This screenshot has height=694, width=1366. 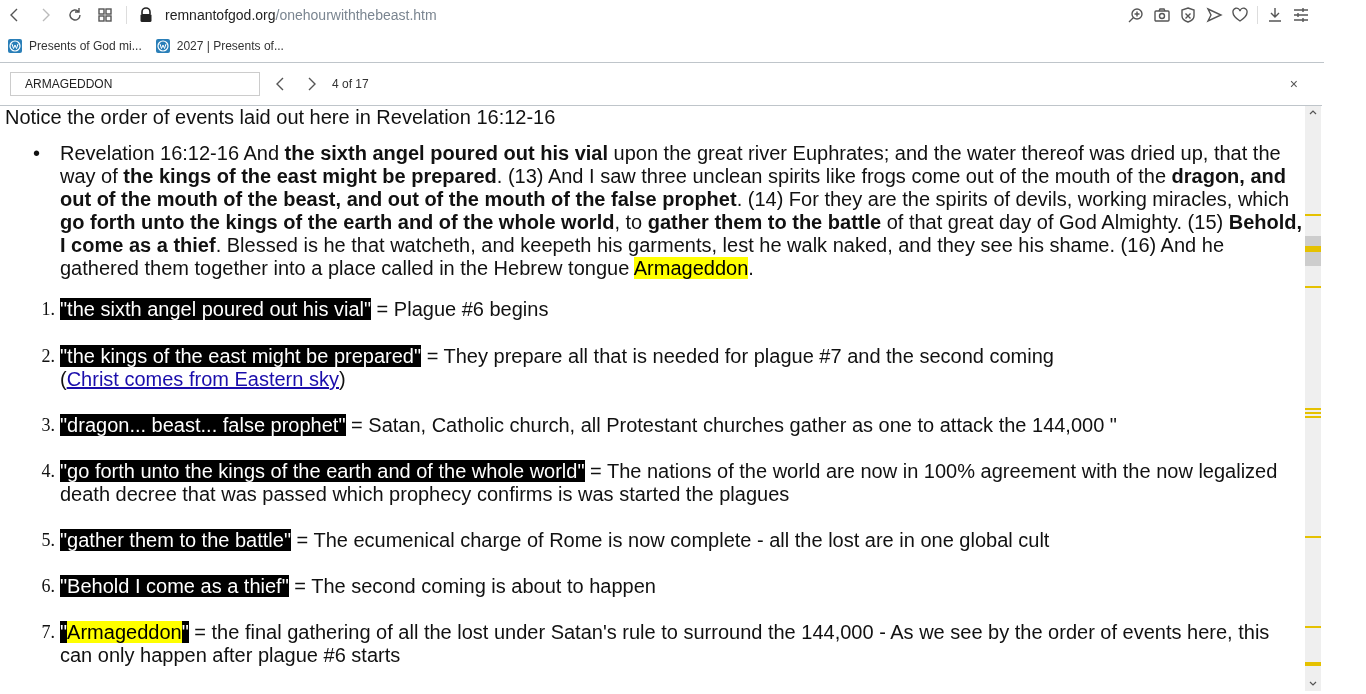 What do you see at coordinates (48, 586) in the screenshot?
I see `list-number: 6.` at bounding box center [48, 586].